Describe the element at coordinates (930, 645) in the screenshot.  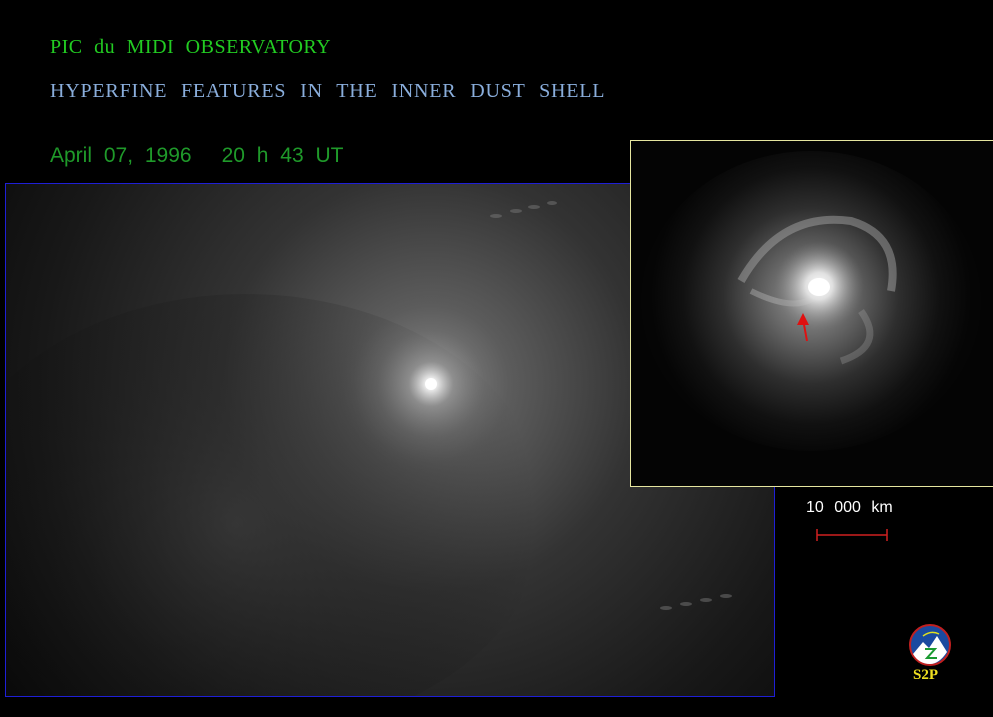
I see `s2p-logo-icon` at that location.